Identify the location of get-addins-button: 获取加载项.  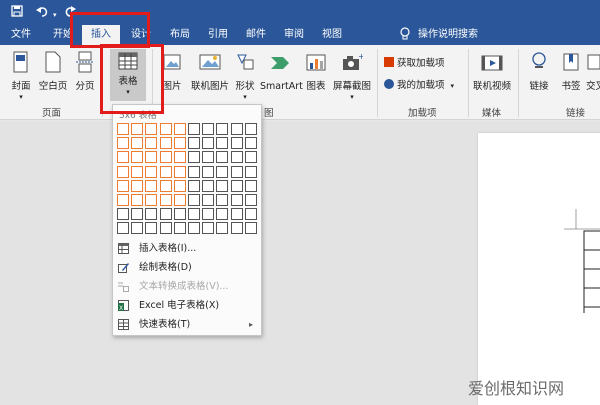
(414, 63).